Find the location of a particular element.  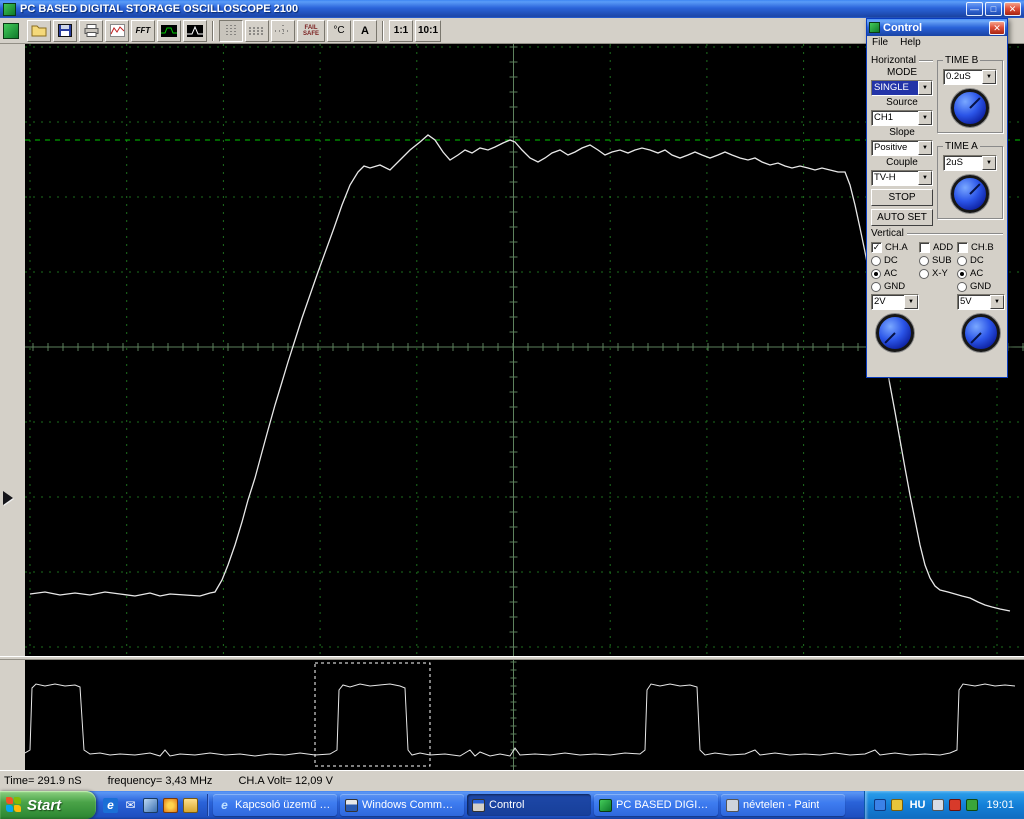

grid-cross-button is located at coordinates (283, 30).